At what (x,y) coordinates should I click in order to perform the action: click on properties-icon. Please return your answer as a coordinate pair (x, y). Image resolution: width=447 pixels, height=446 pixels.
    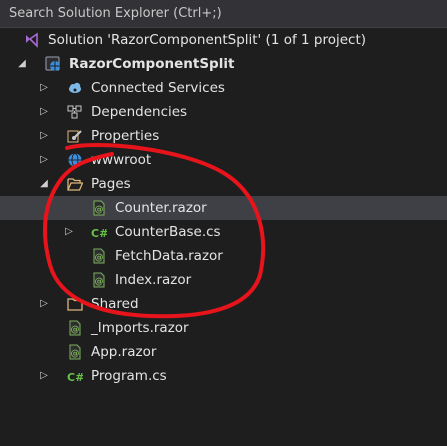
    Looking at the image, I should click on (75, 136).